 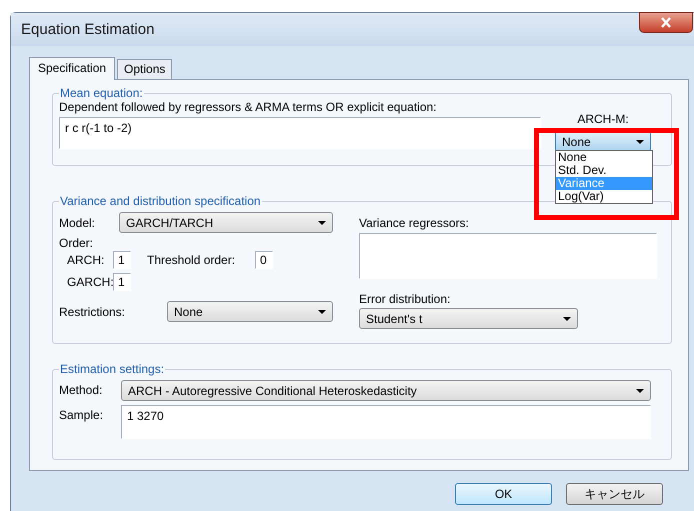 I want to click on arch-field: 1, so click(x=122, y=260).